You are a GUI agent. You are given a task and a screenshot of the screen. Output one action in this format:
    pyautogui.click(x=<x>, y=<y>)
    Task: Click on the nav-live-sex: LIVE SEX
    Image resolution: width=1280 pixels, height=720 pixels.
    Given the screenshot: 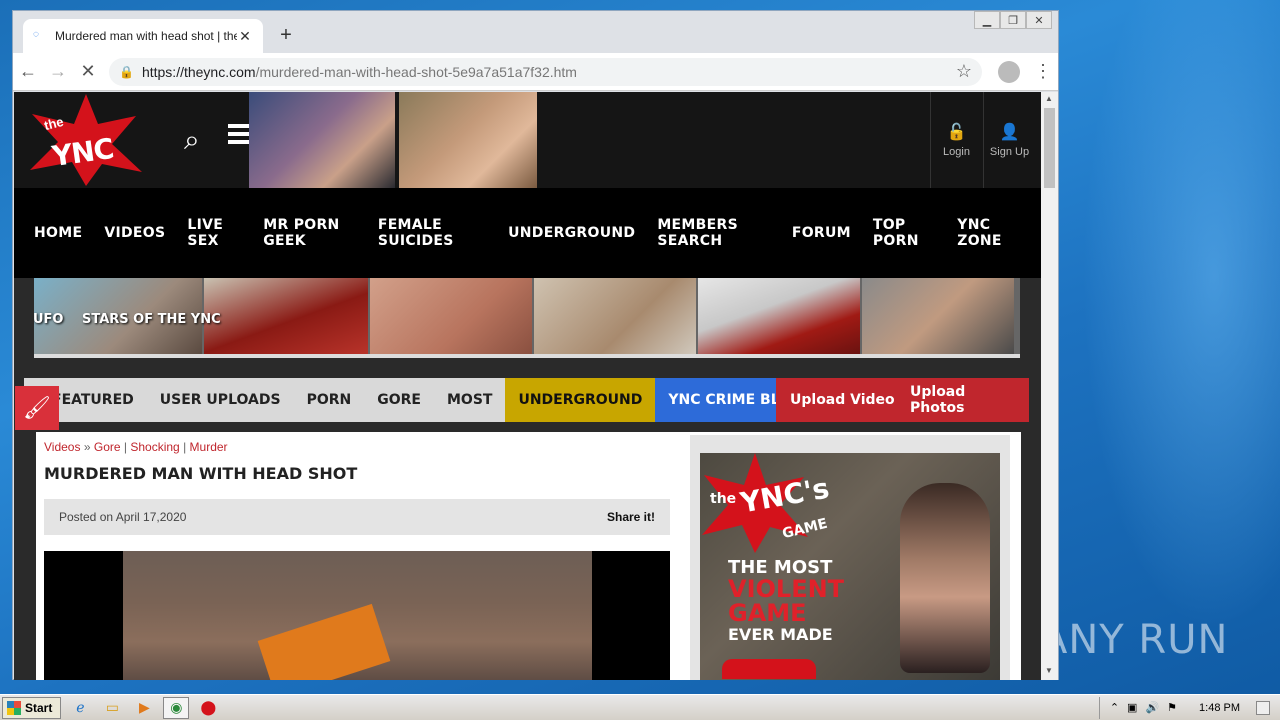 What is the action you would take?
    pyautogui.click(x=214, y=233)
    